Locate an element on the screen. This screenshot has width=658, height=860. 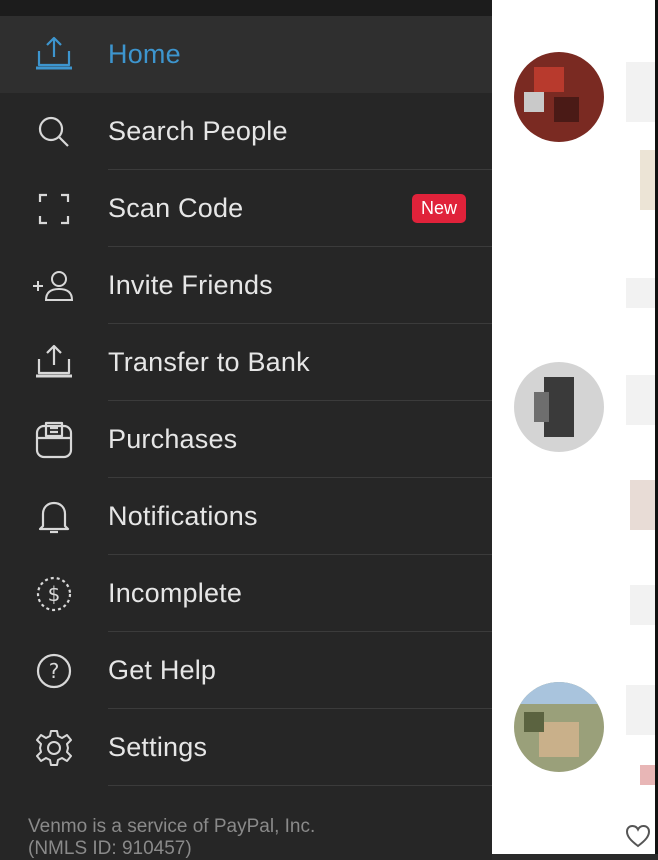
search-icon is located at coordinates (54, 132).